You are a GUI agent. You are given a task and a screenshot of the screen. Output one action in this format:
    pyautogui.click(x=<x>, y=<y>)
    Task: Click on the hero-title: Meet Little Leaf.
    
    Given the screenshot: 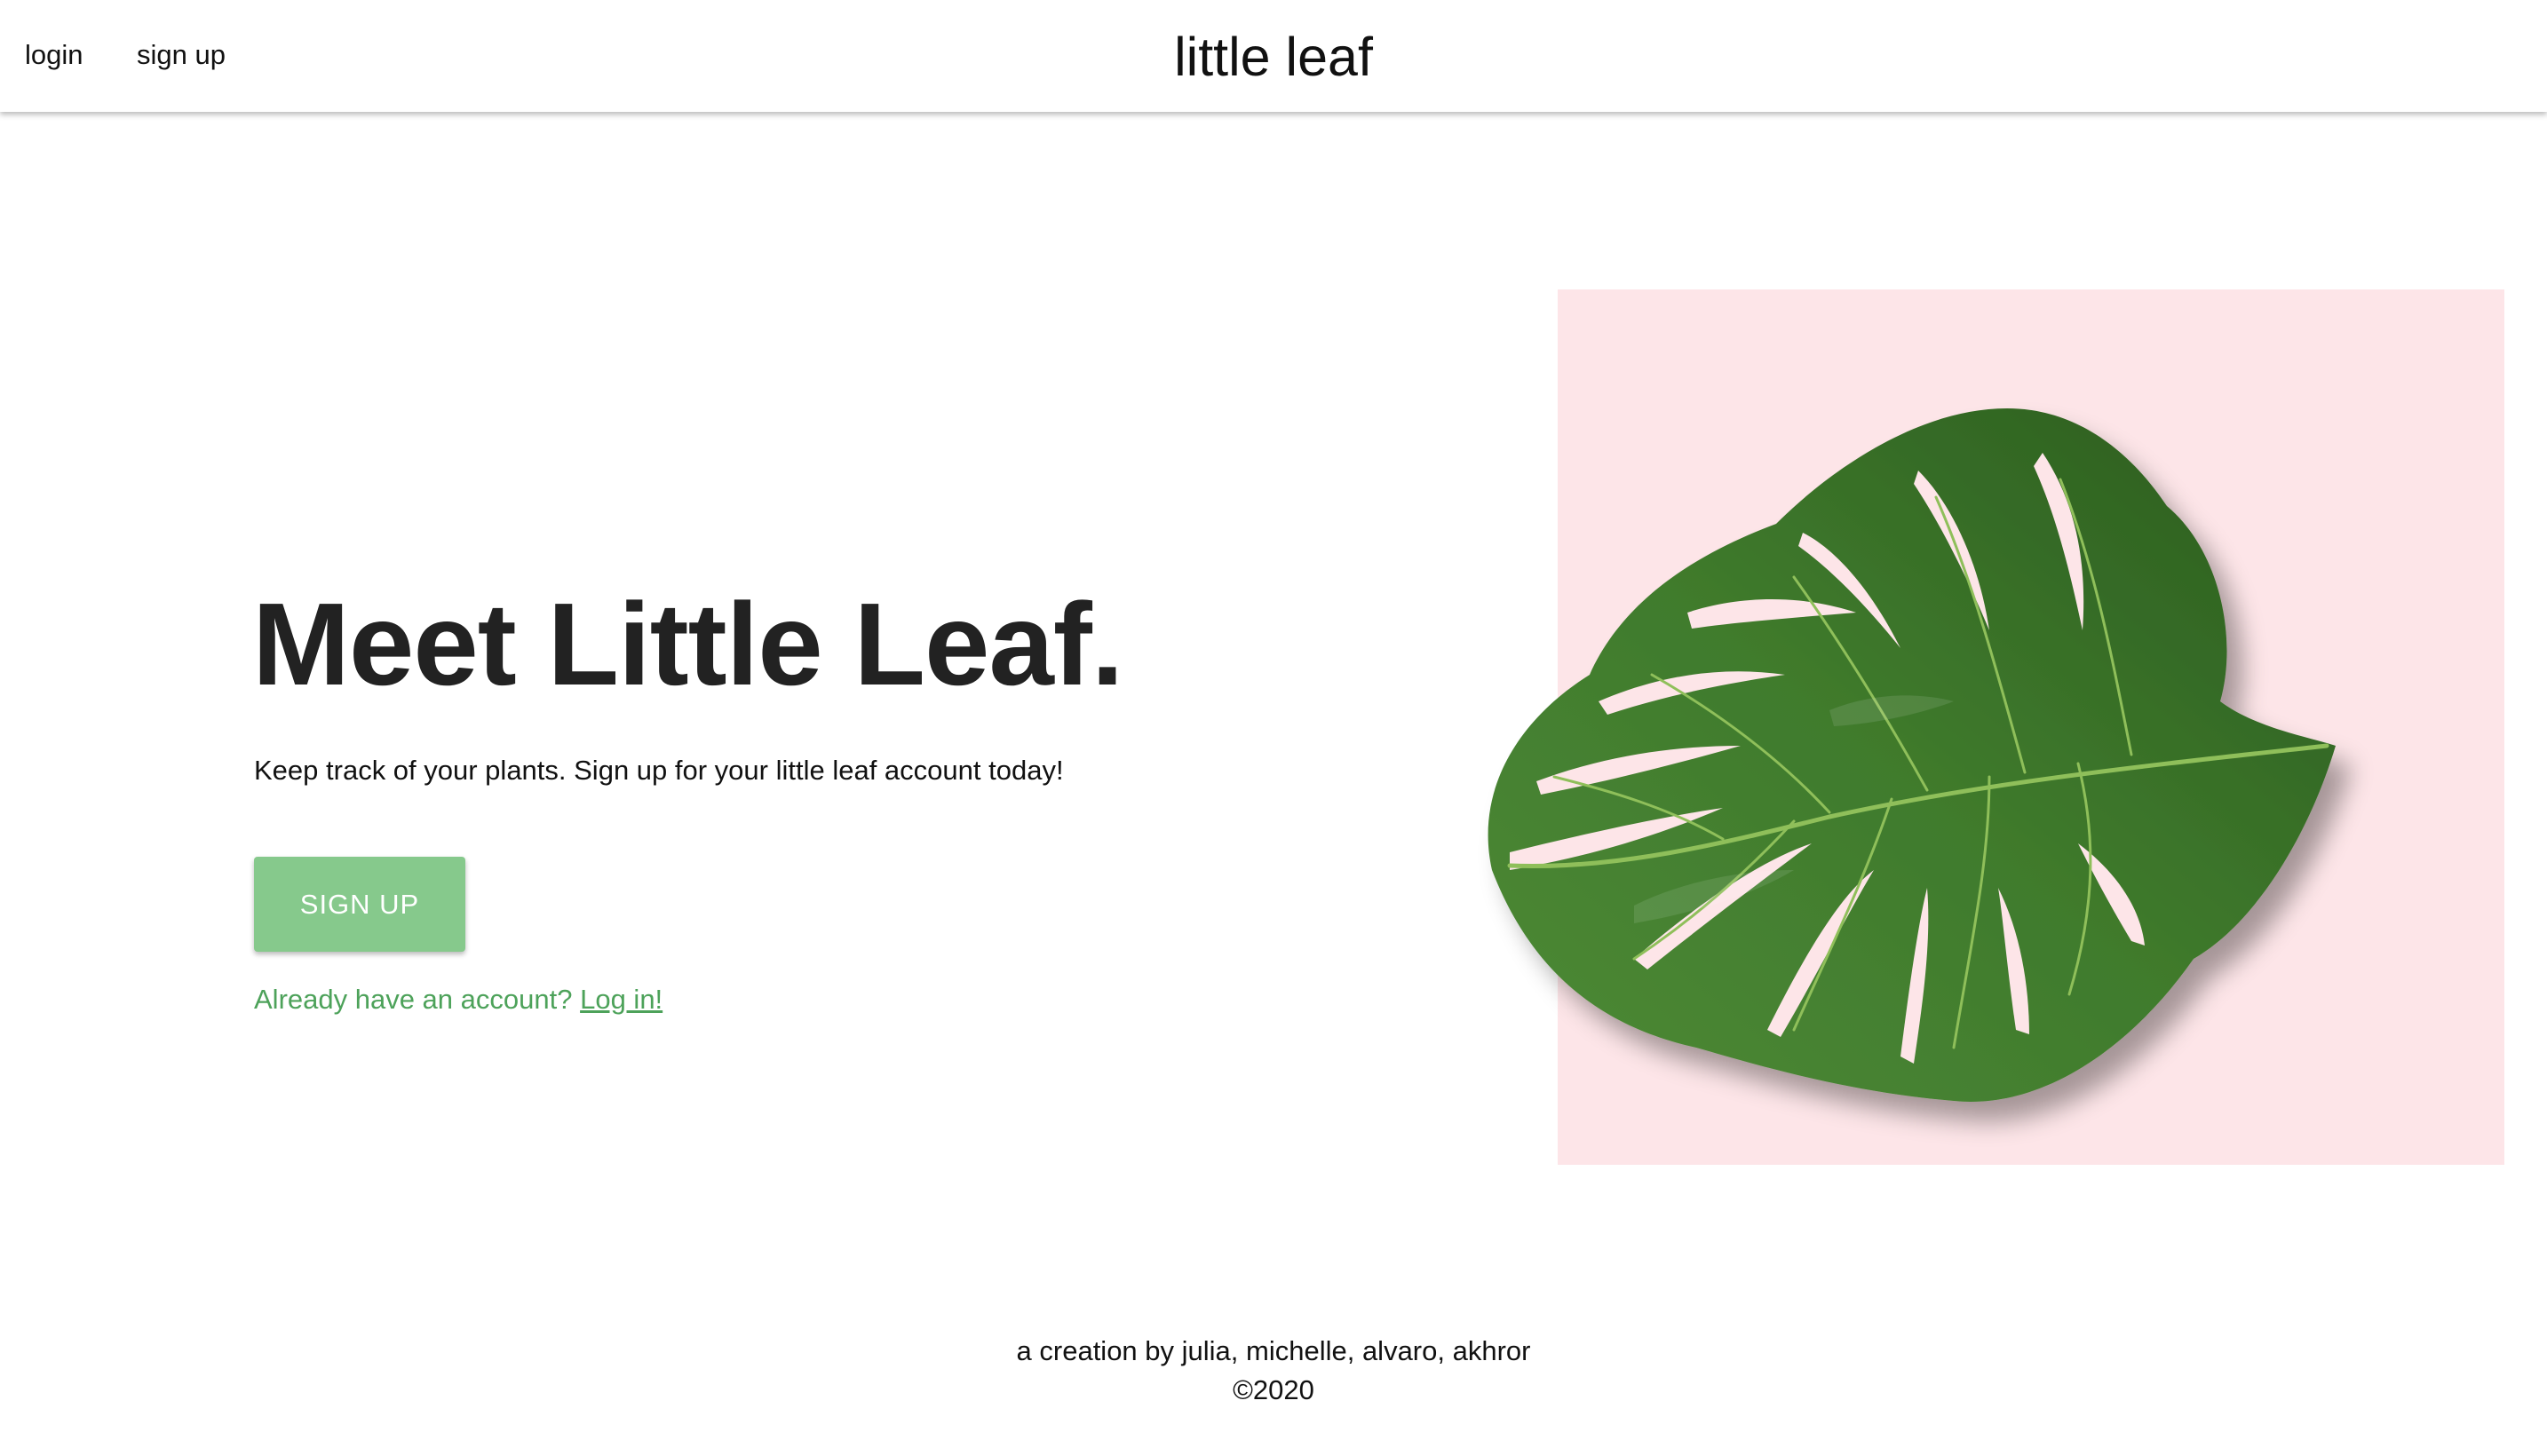 What is the action you would take?
    pyautogui.click(x=687, y=644)
    